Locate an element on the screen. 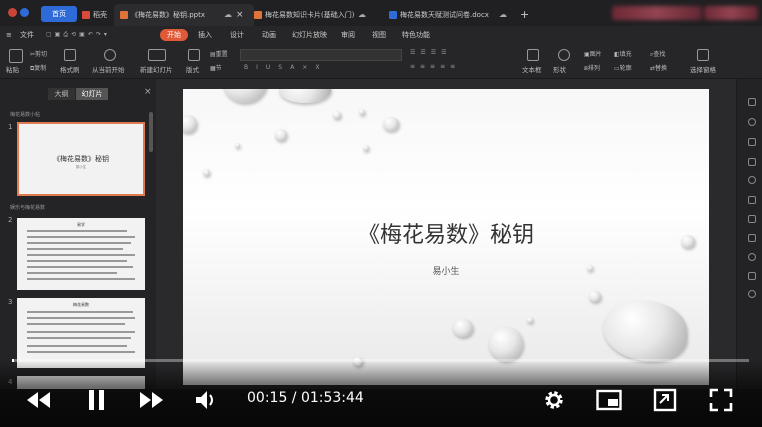  help-icon is located at coordinates (752, 294).